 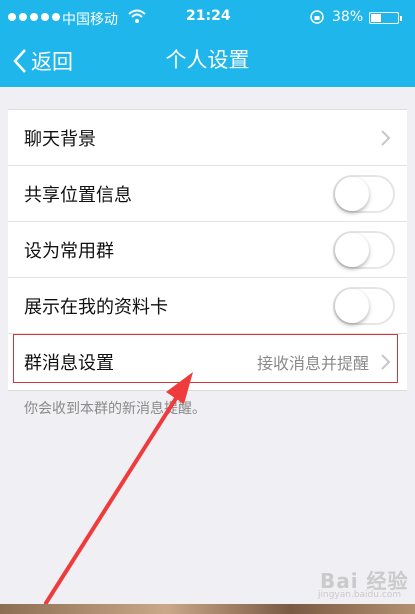 I want to click on navigation-bar: 返回 个人设置, so click(x=207, y=61).